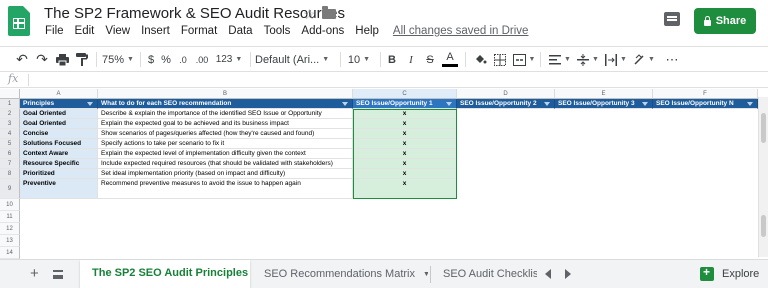 This screenshot has width=768, height=288. I want to click on increase-decimal-button: .00, so click(202, 59).